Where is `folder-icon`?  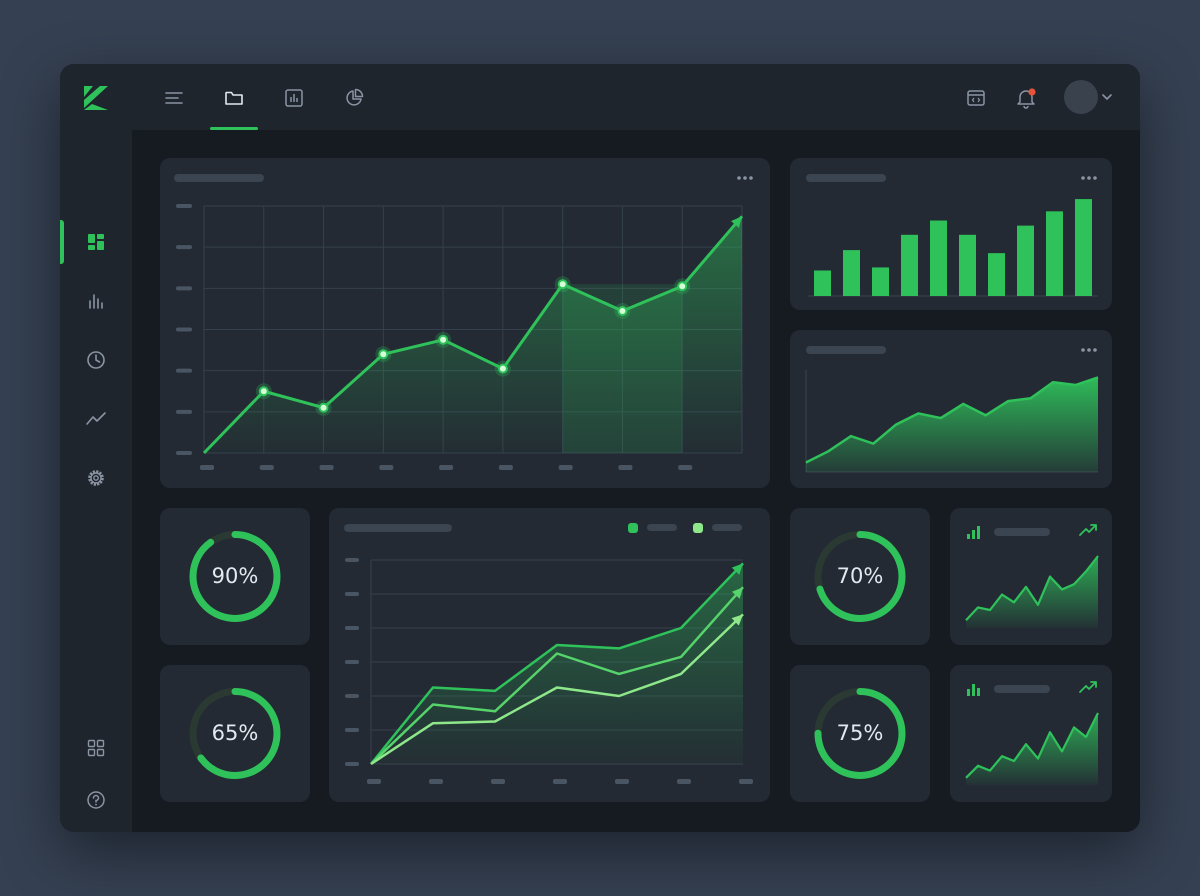
folder-icon is located at coordinates (234, 98).